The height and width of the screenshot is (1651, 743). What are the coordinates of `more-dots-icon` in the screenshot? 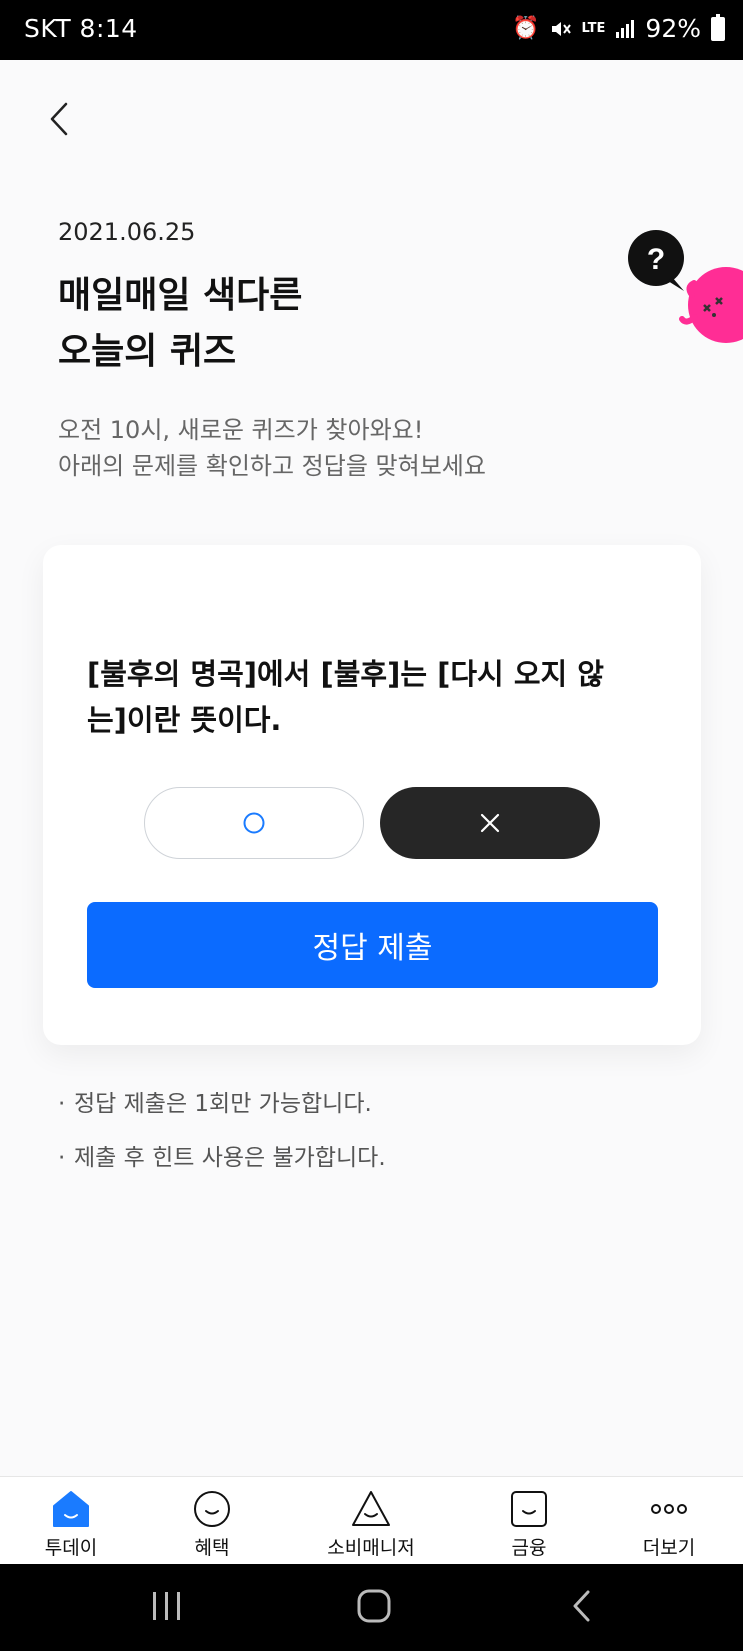 It's located at (669, 1509).